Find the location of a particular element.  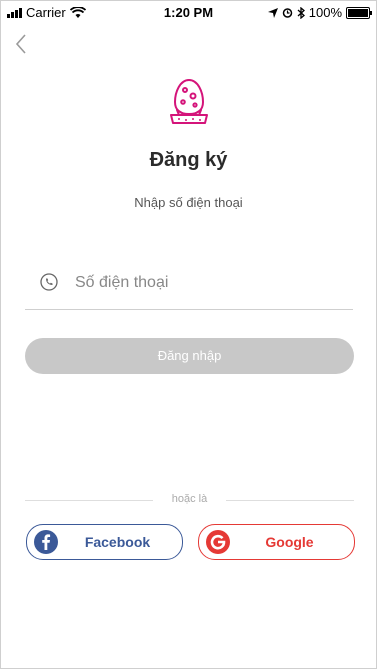

phone-icon is located at coordinates (49, 282).